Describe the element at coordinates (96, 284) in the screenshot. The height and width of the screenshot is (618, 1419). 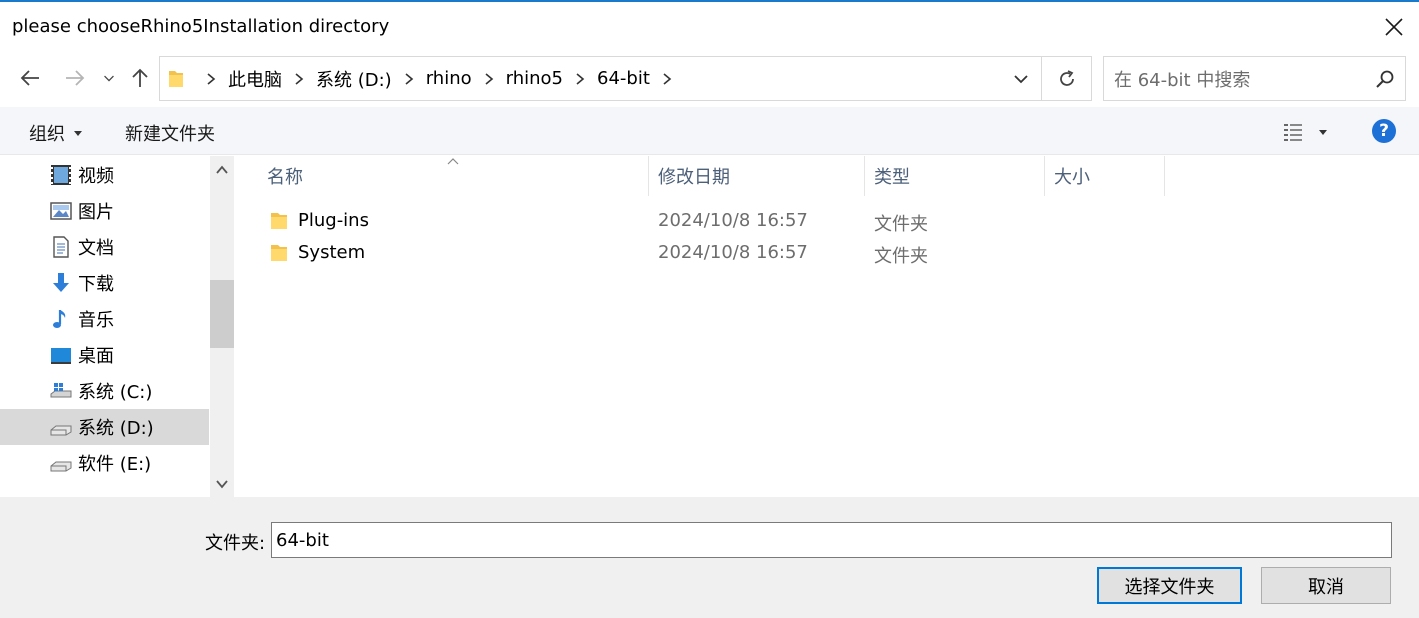
I see `nav-item-label: 下载` at that location.